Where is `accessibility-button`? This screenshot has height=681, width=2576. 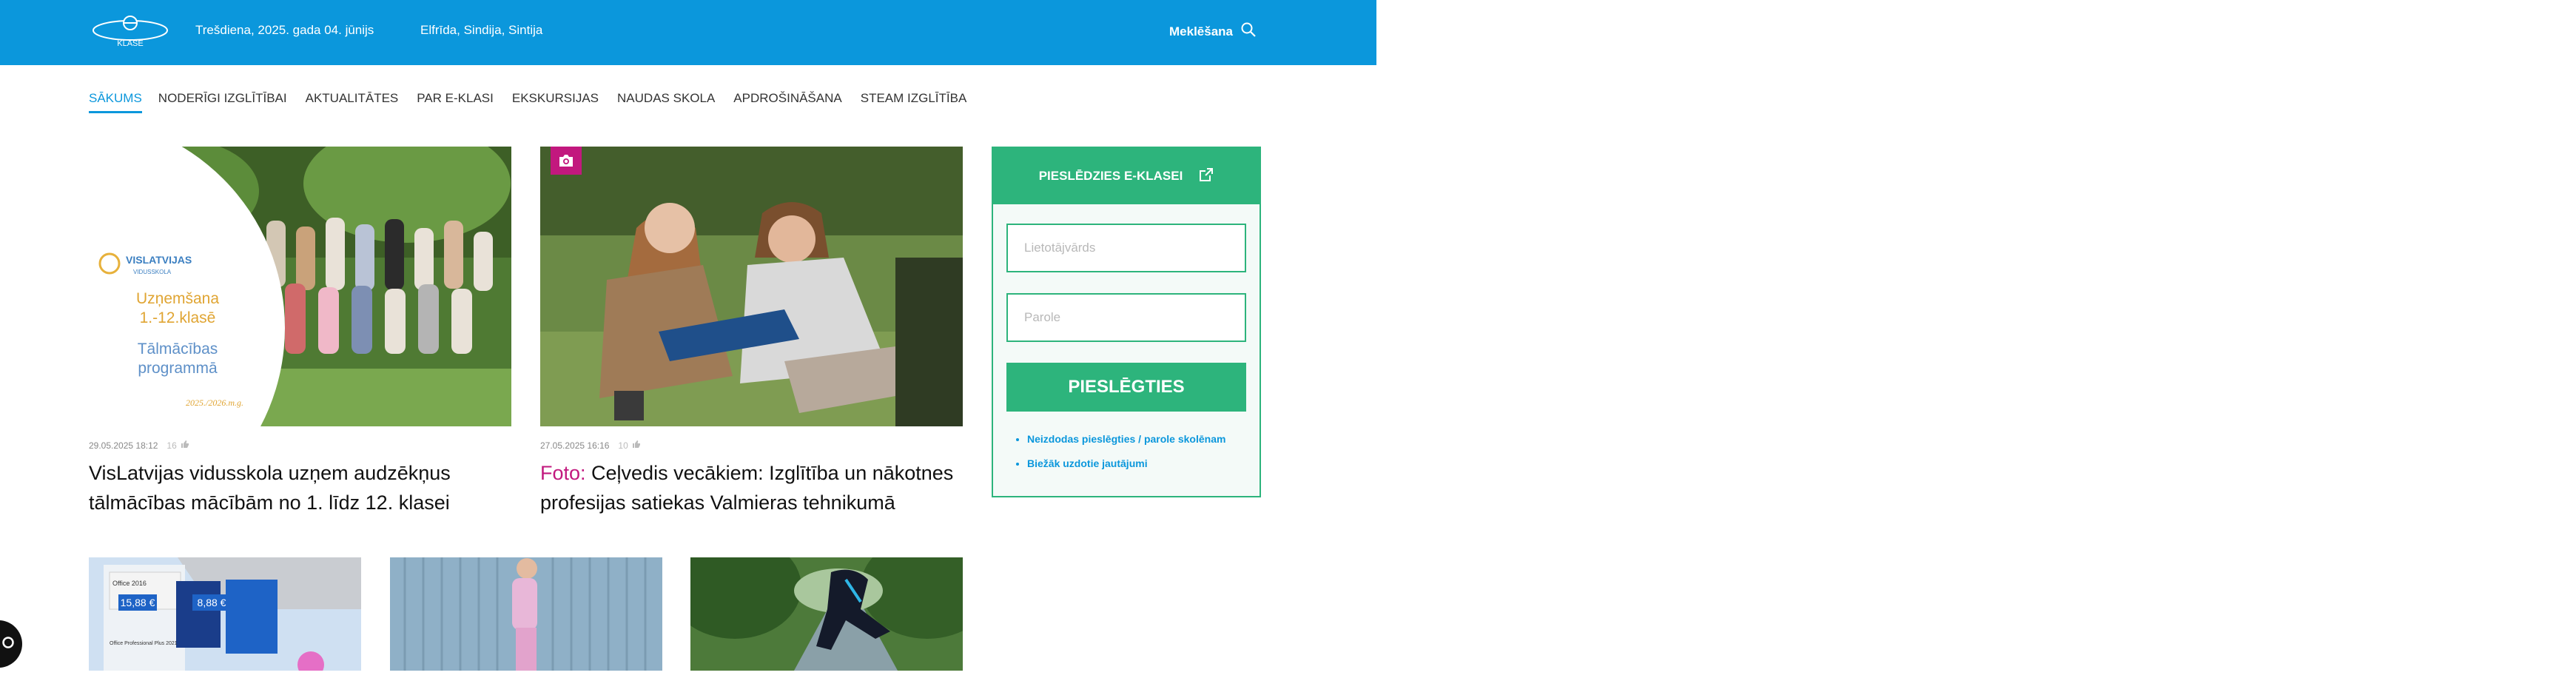
accessibility-button is located at coordinates (11, 644).